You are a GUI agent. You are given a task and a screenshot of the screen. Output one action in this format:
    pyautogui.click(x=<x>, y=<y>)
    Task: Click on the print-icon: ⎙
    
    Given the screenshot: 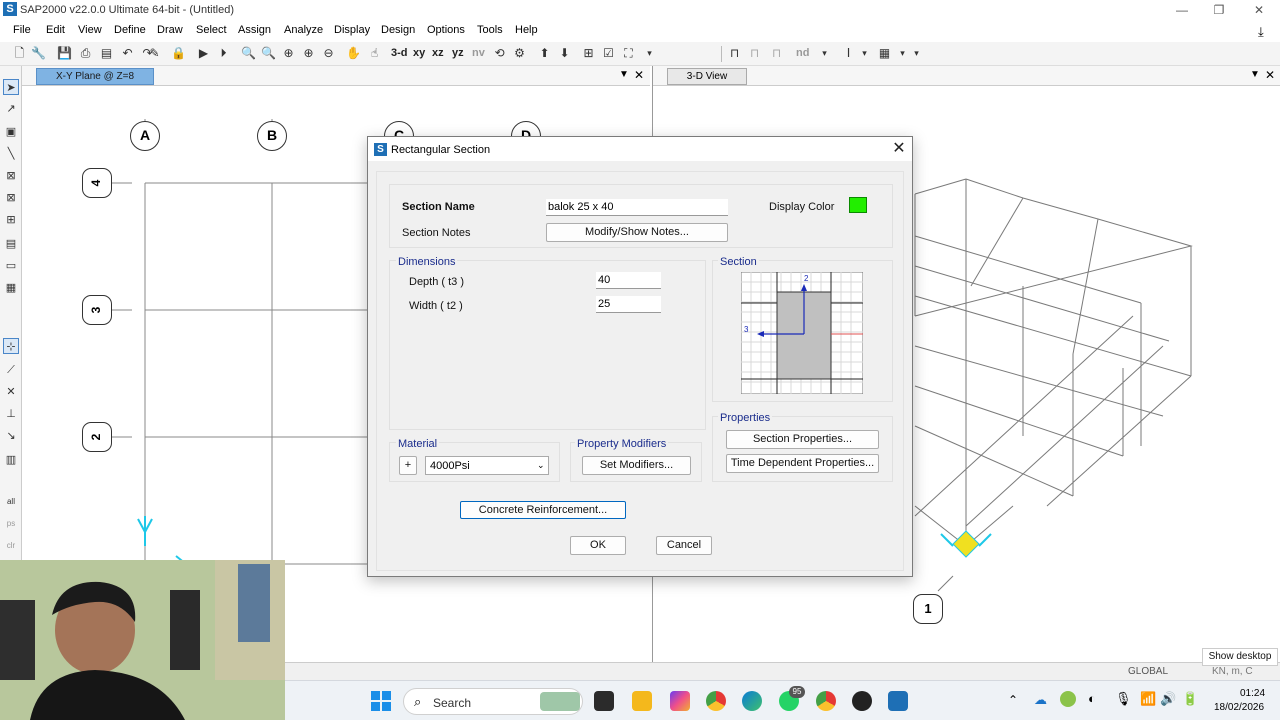 What is the action you would take?
    pyautogui.click(x=85, y=53)
    